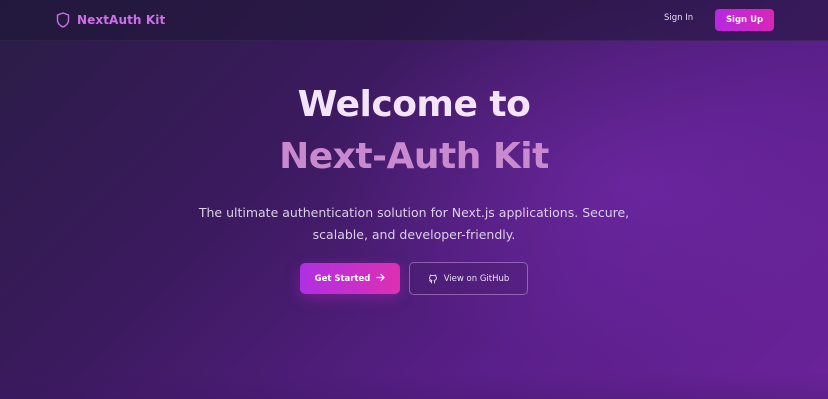 Image resolution: width=828 pixels, height=399 pixels. I want to click on brand-name: NextAuth Kit, so click(121, 20).